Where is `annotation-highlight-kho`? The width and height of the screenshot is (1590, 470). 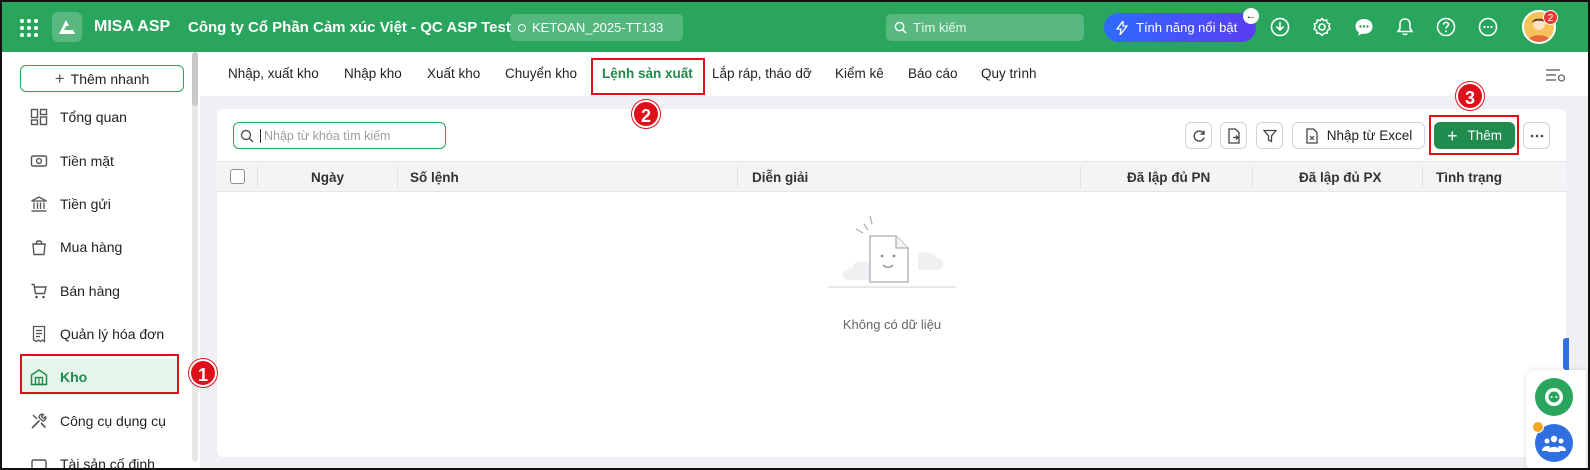
annotation-highlight-kho is located at coordinates (99, 374).